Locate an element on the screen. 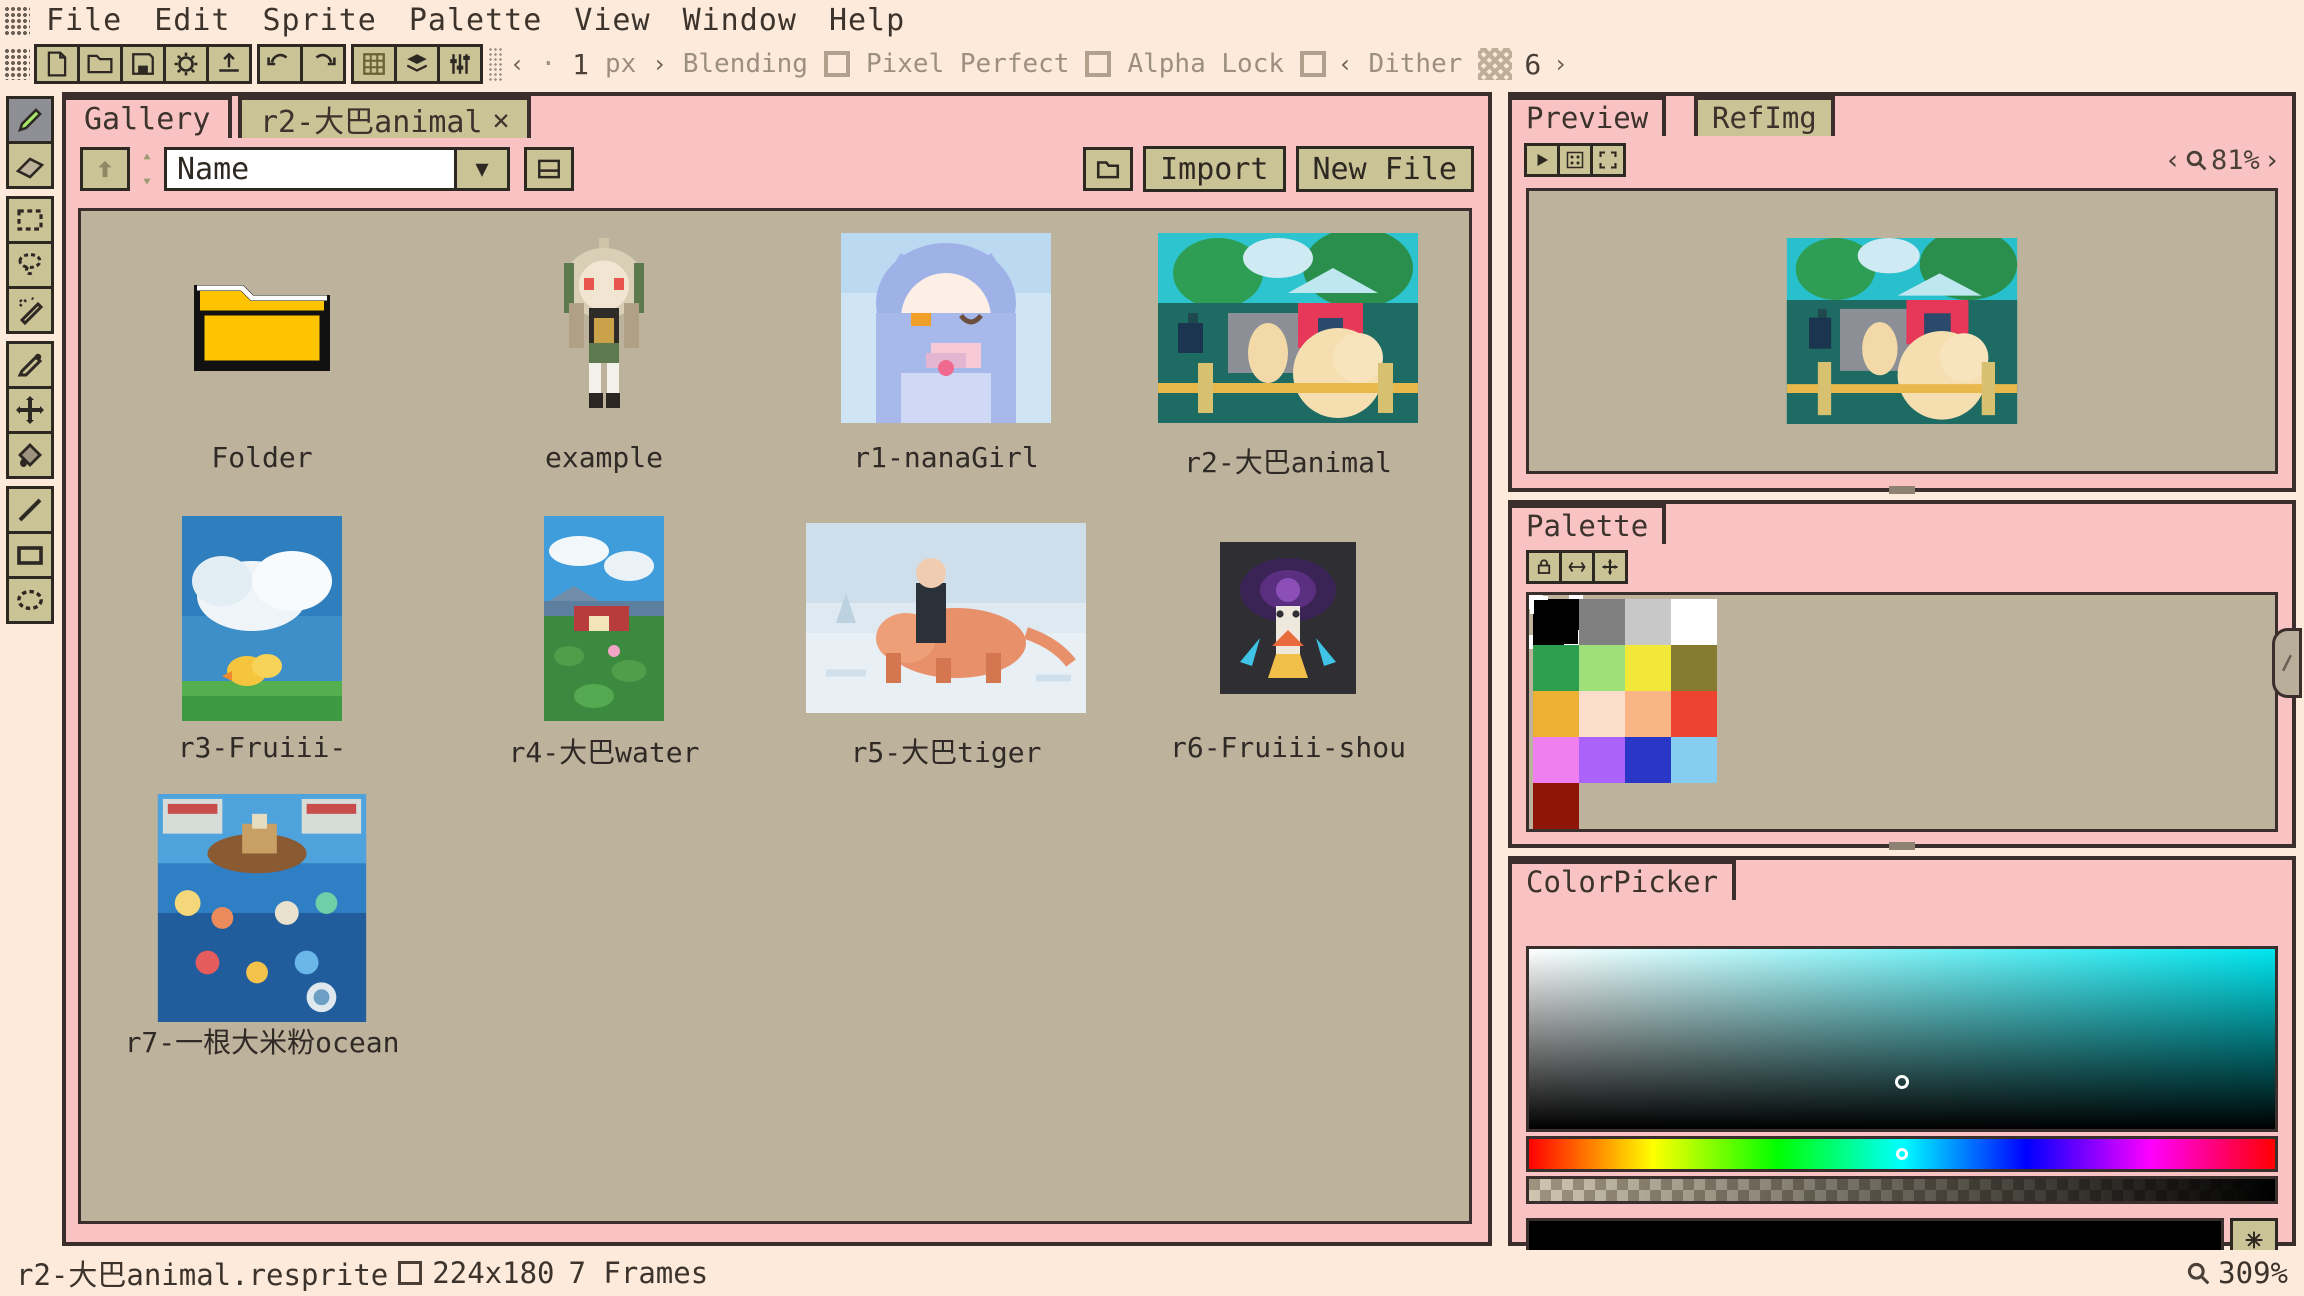 The image size is (2304, 1296). brush-size-value: 1 is located at coordinates (580, 64).